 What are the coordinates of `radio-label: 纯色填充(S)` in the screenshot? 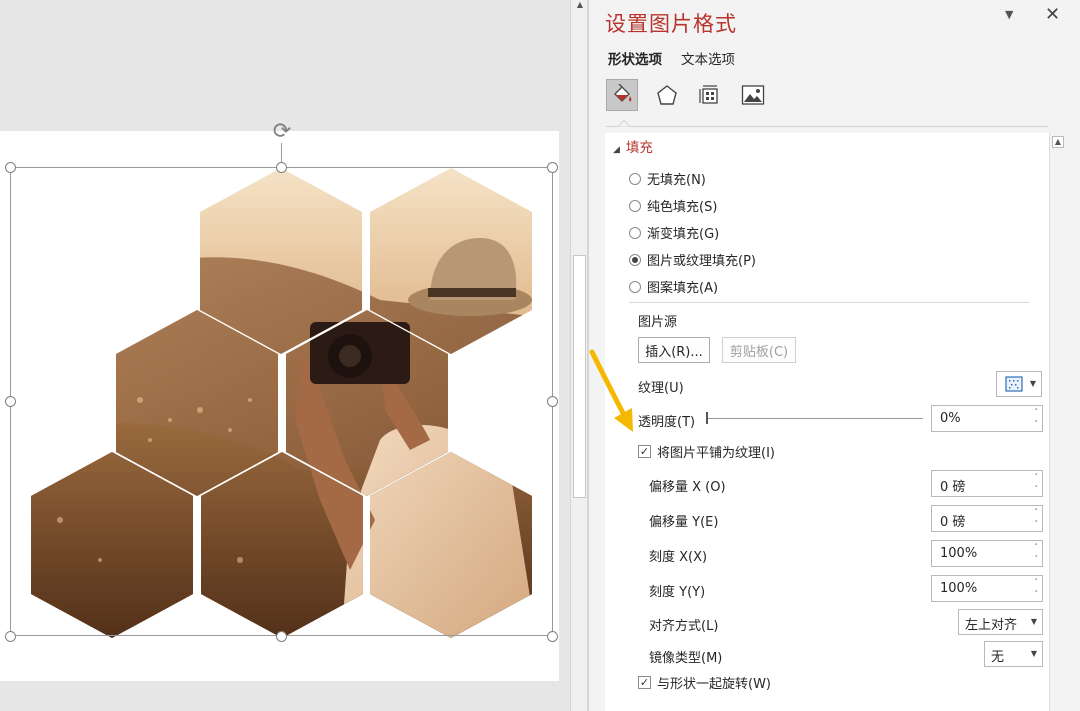 It's located at (682, 207).